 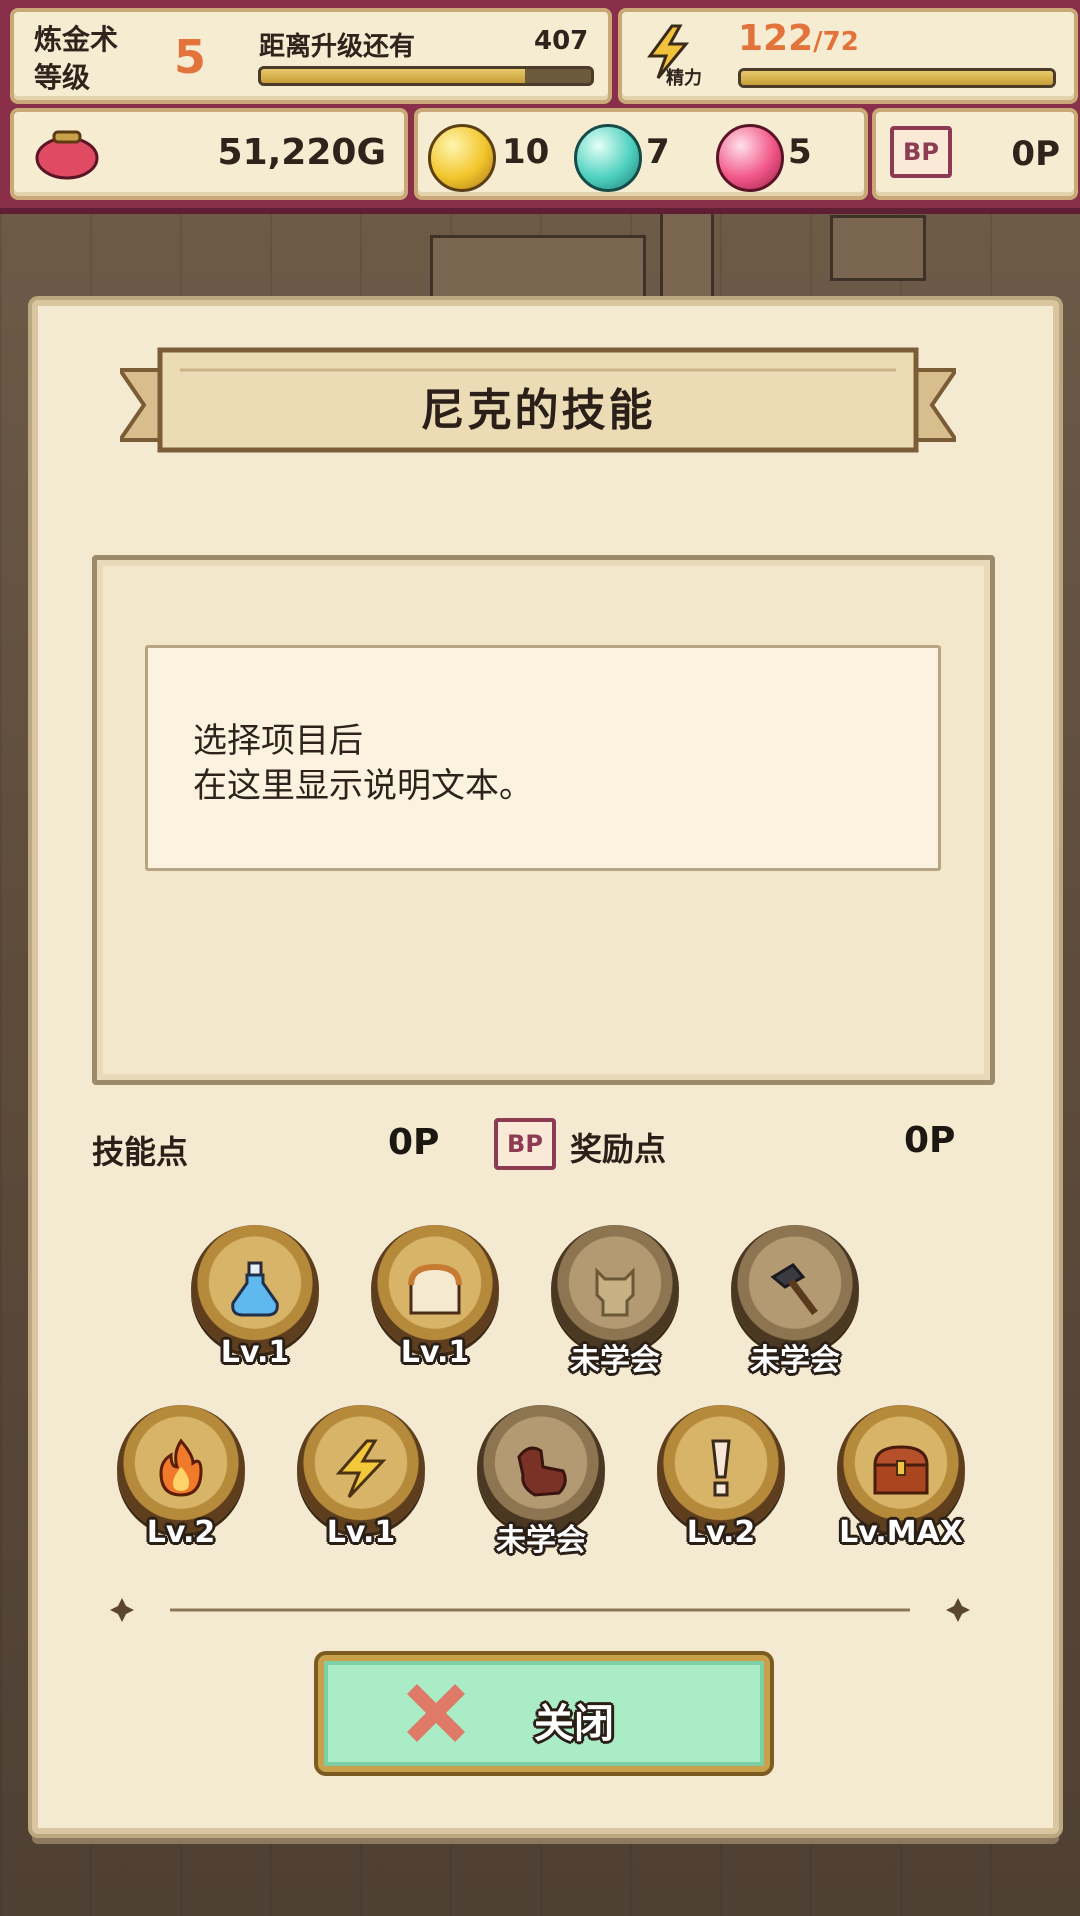 I want to click on yellow-gem-count: 10, so click(x=526, y=152).